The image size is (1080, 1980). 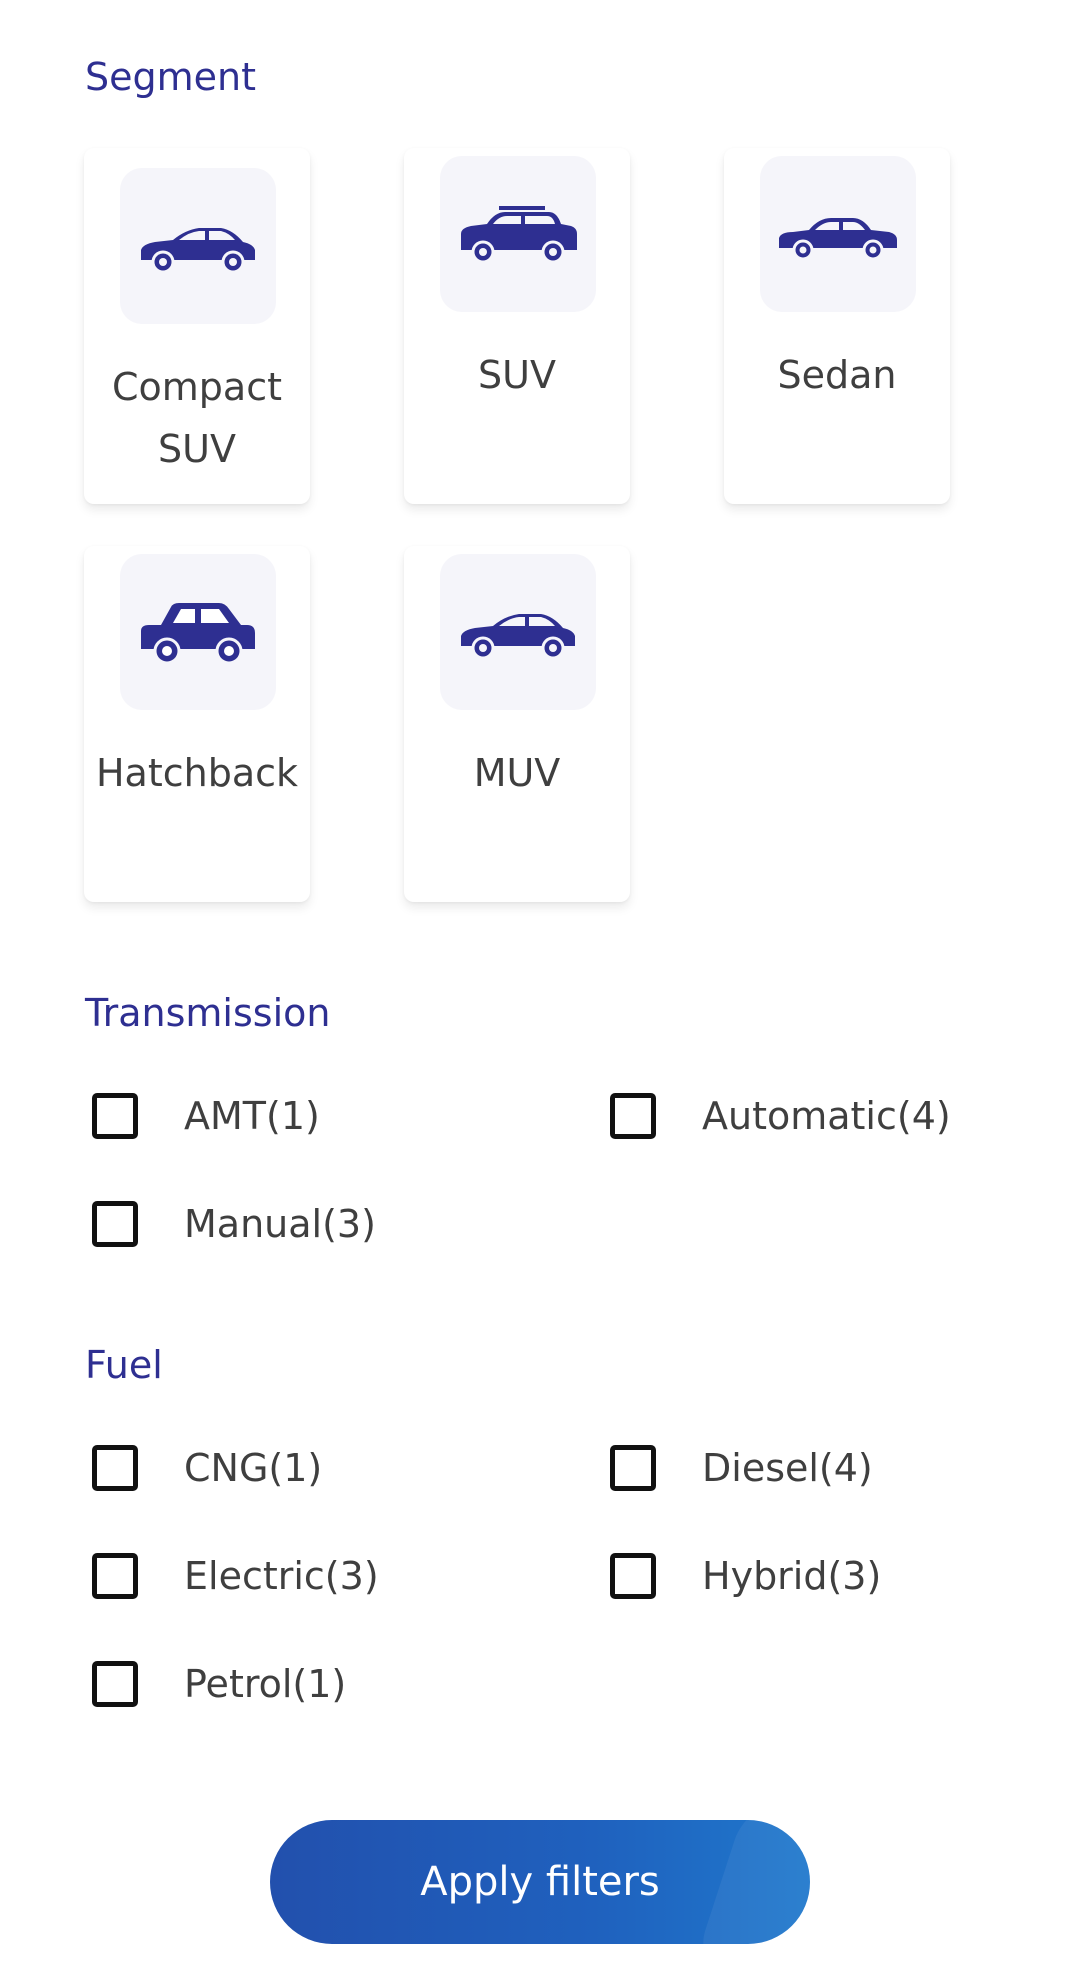 What do you see at coordinates (837, 326) in the screenshot?
I see `segment-card-sedan: Sedan` at bounding box center [837, 326].